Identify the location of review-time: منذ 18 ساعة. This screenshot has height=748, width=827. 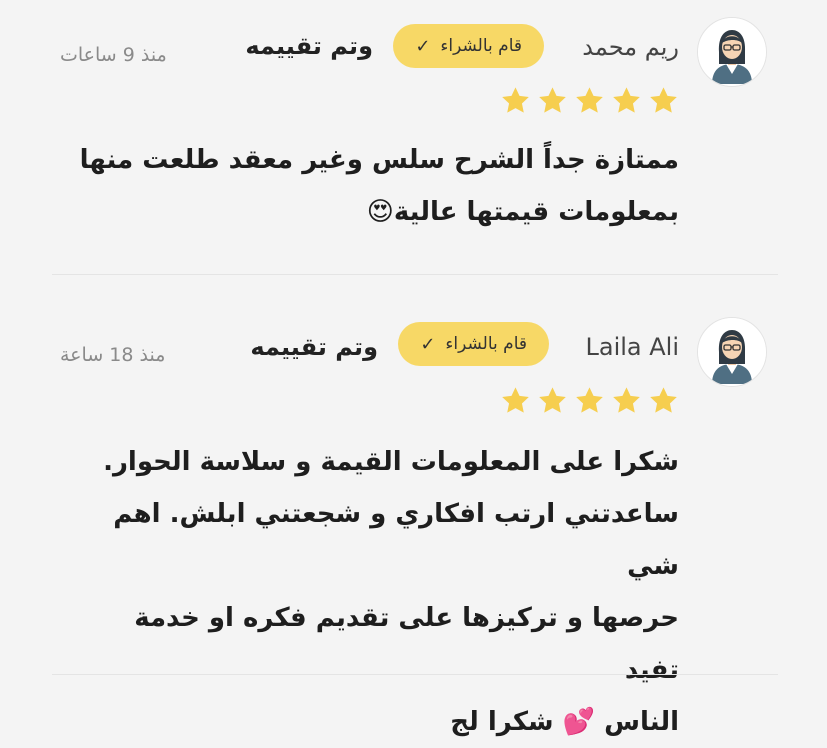
(113, 355).